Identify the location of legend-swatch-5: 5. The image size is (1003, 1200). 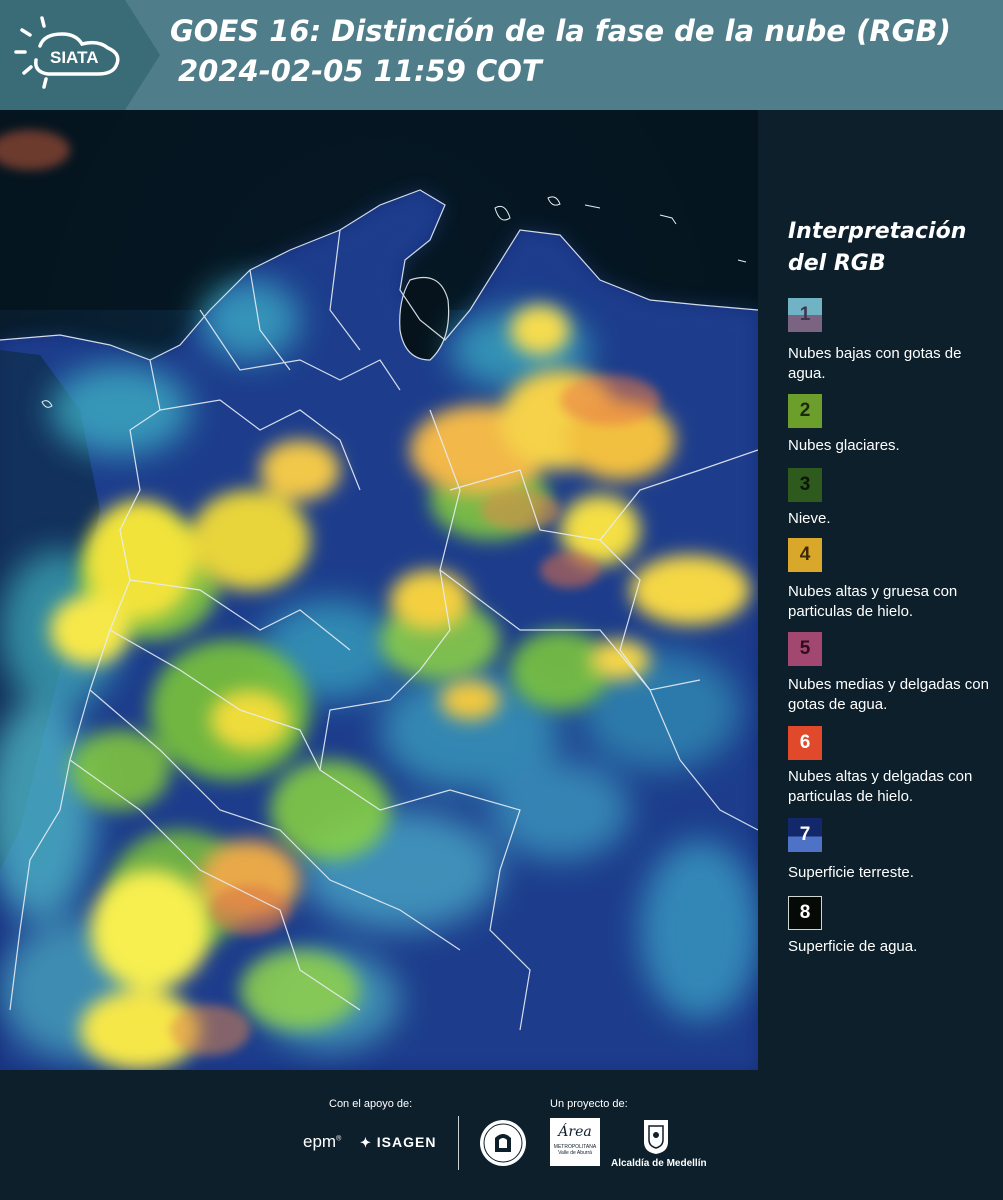
(805, 649).